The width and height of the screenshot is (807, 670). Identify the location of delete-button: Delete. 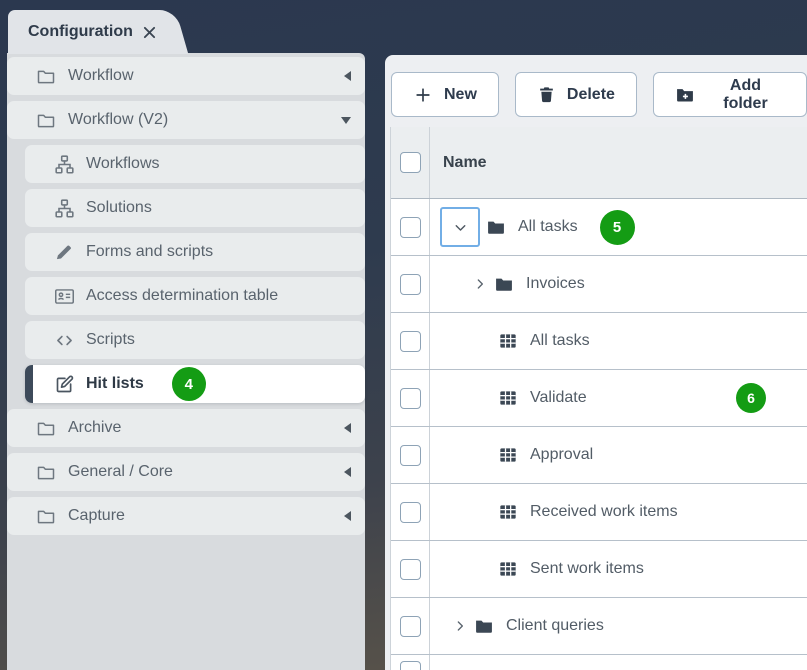
(575, 94).